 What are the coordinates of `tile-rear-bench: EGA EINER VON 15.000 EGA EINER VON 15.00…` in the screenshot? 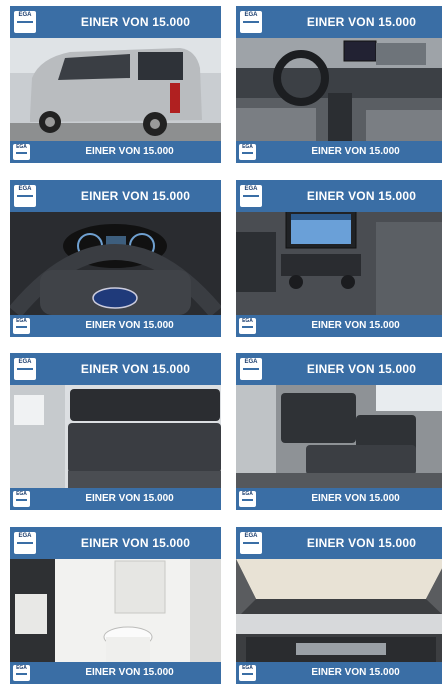 It's located at (115, 431).